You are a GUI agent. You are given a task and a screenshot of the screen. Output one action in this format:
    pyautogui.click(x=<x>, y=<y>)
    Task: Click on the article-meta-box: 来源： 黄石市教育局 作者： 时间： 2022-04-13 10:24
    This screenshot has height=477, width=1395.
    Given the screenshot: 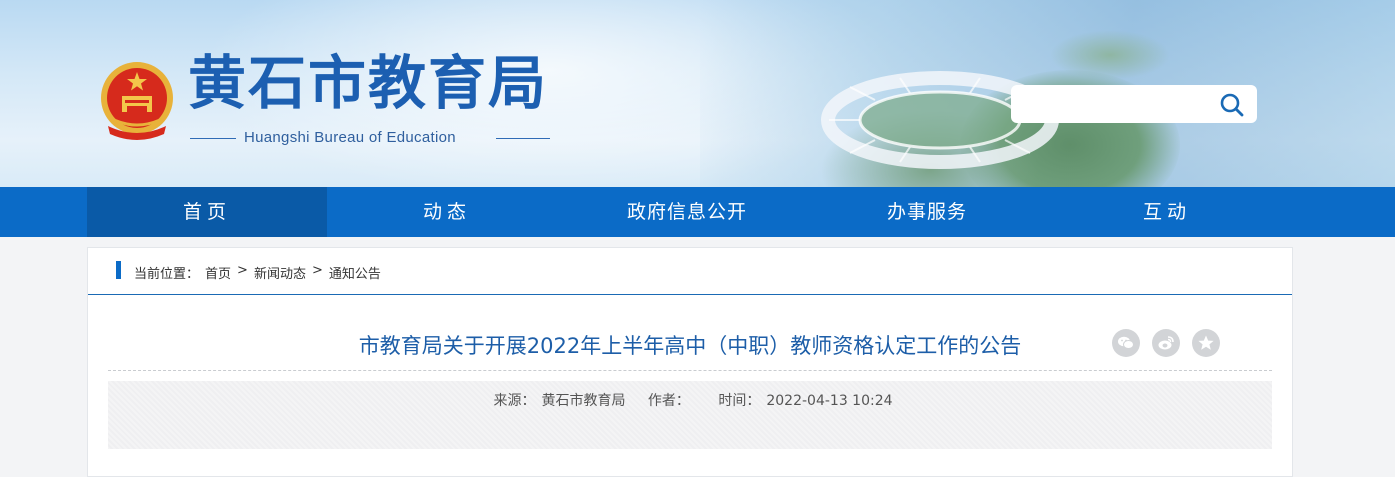 What is the action you would take?
    pyautogui.click(x=690, y=415)
    